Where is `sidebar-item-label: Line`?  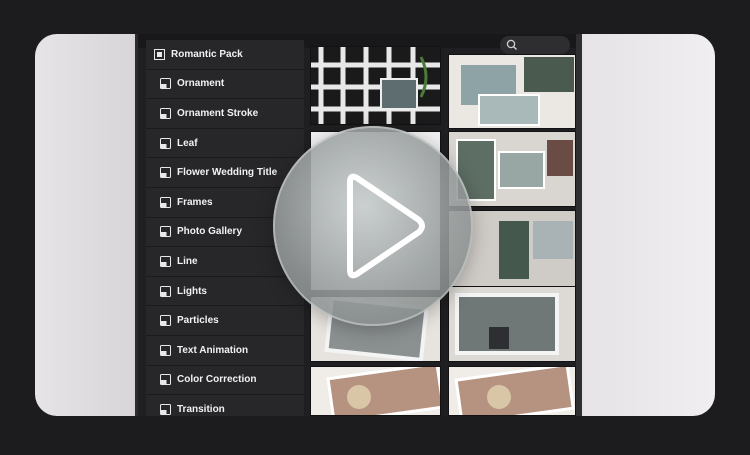
sidebar-item-label: Line is located at coordinates (187, 261).